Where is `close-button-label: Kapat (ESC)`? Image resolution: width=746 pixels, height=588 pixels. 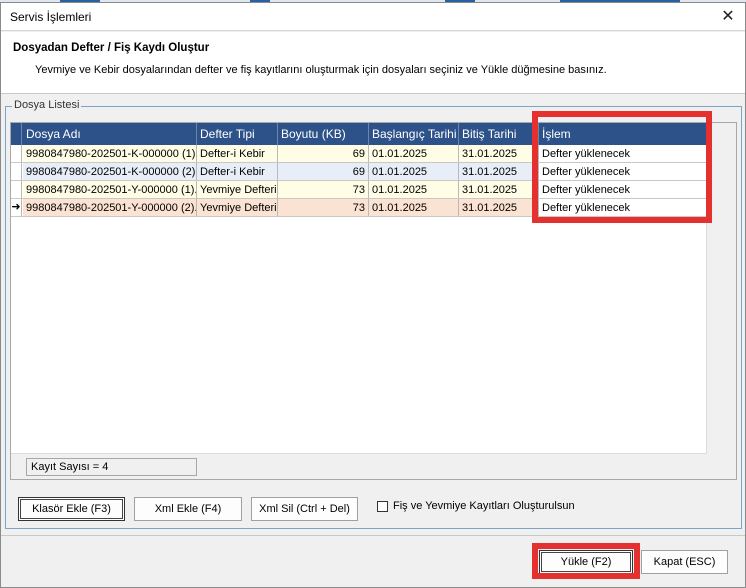 close-button-label: Kapat (ESC) is located at coordinates (684, 562).